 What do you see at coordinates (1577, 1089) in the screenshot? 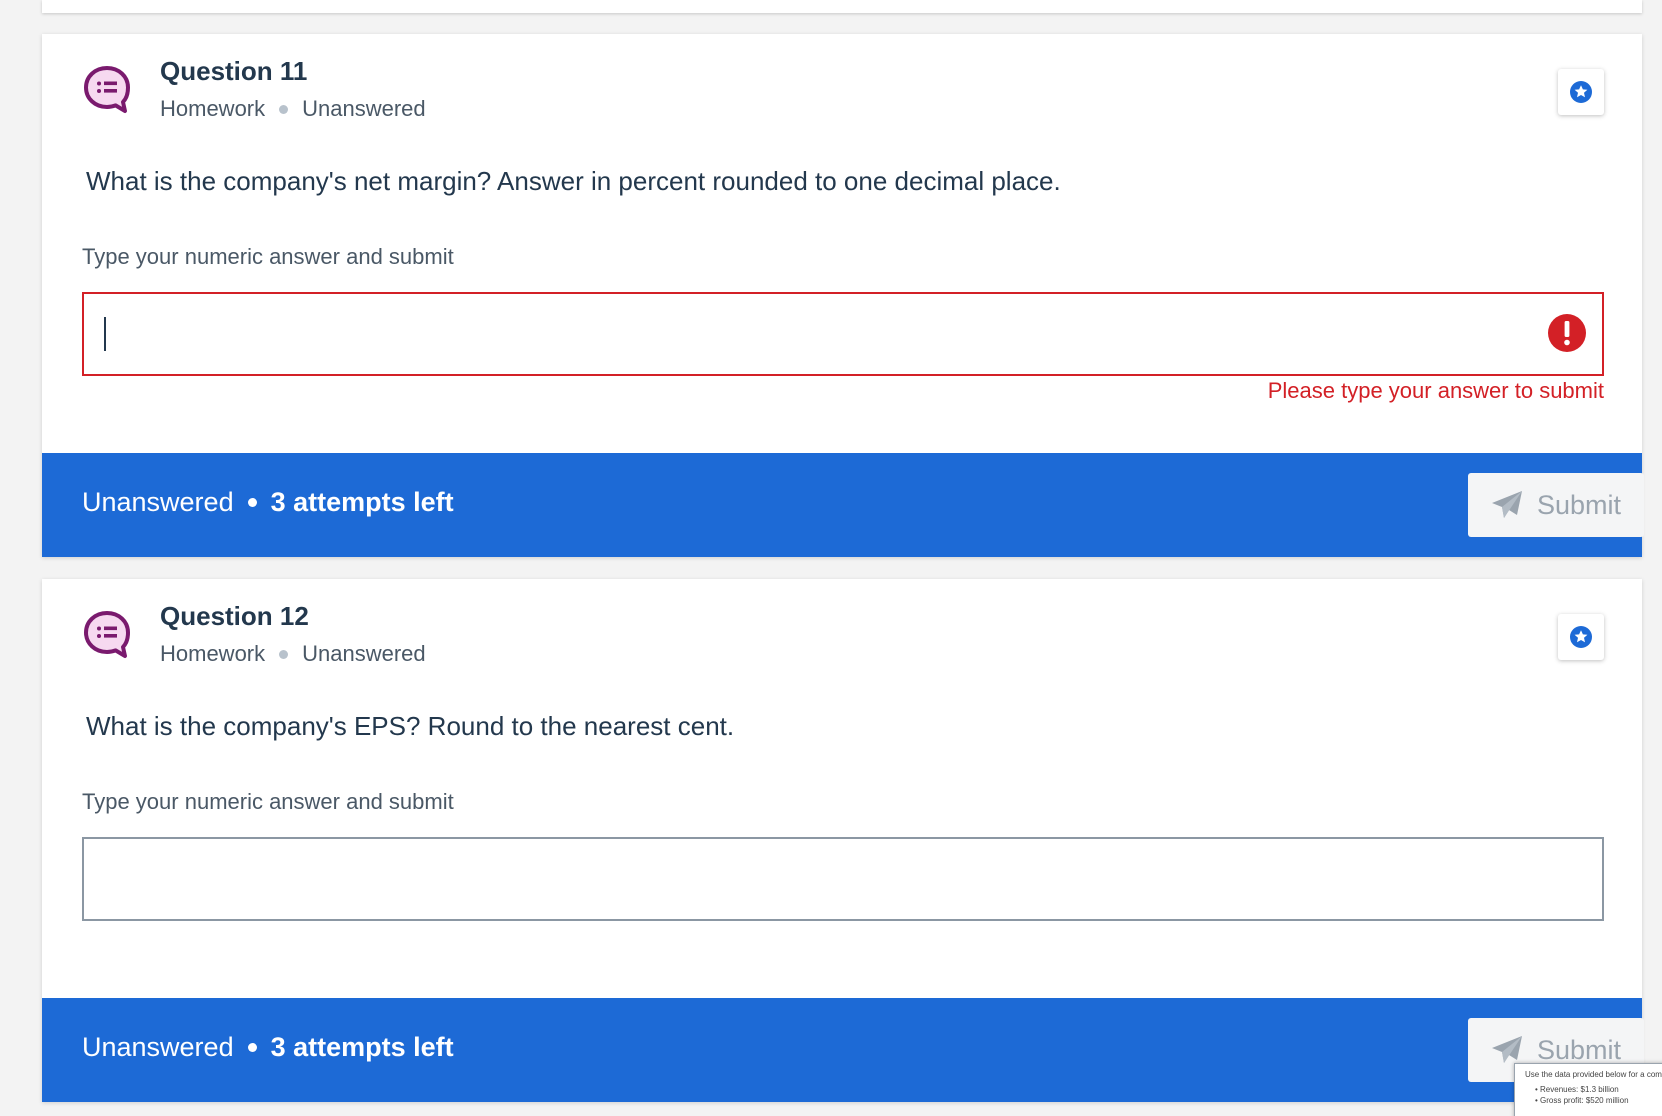
I see `thumbnail-bullet: • Revenues: $1.3 billion` at bounding box center [1577, 1089].